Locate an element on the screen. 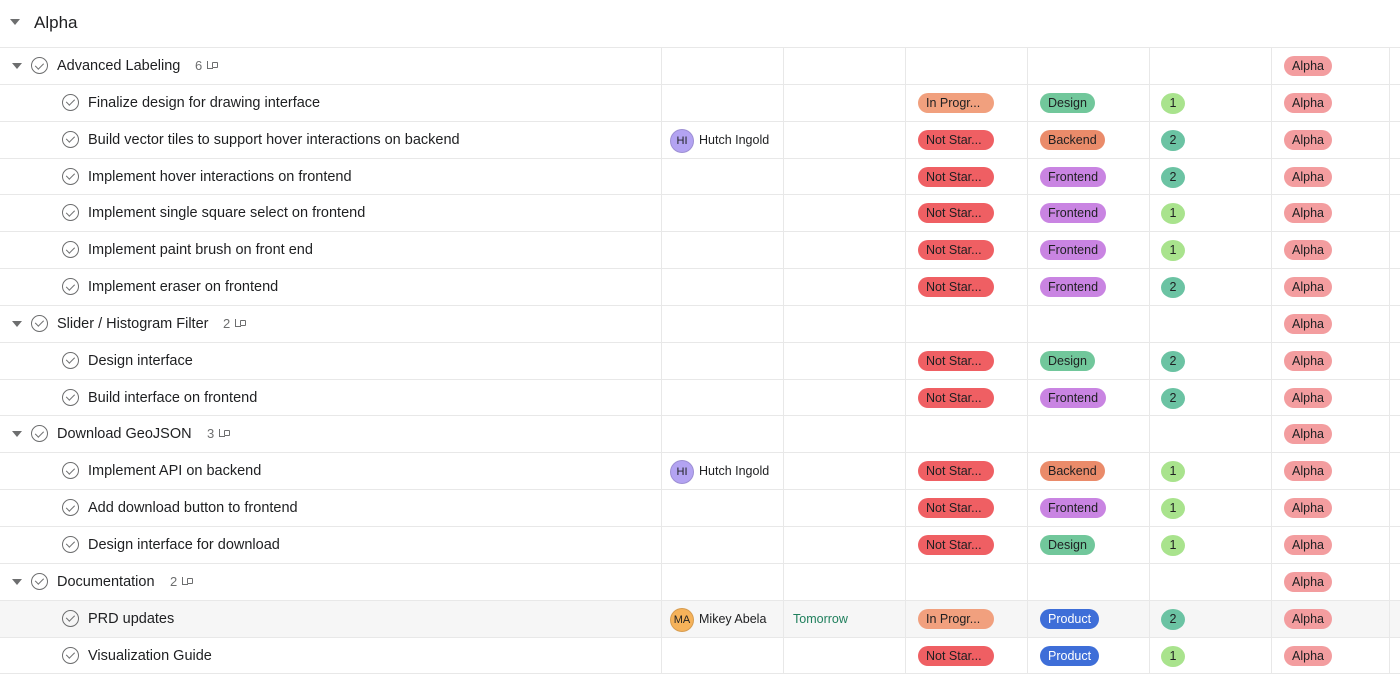 This screenshot has width=1400, height=677. parent-task-row: Documentation 2 Alpha is located at coordinates (700, 582).